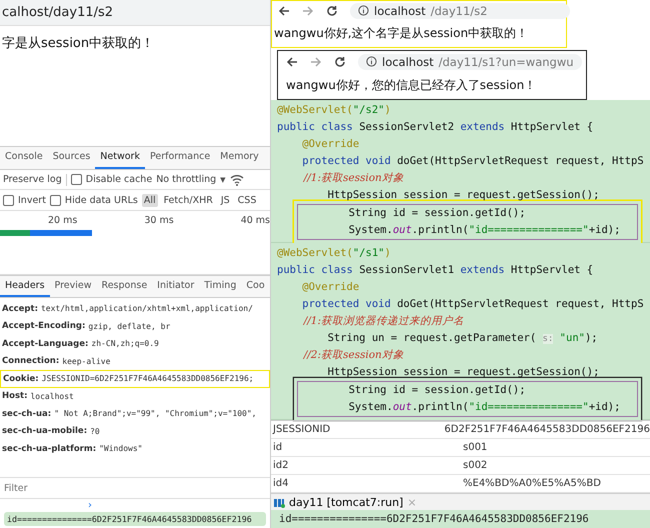 This screenshot has width=650, height=528. What do you see at coordinates (435, 127) in the screenshot?
I see `code-line: public class SessionServlet2 extends HttpServlet {` at bounding box center [435, 127].